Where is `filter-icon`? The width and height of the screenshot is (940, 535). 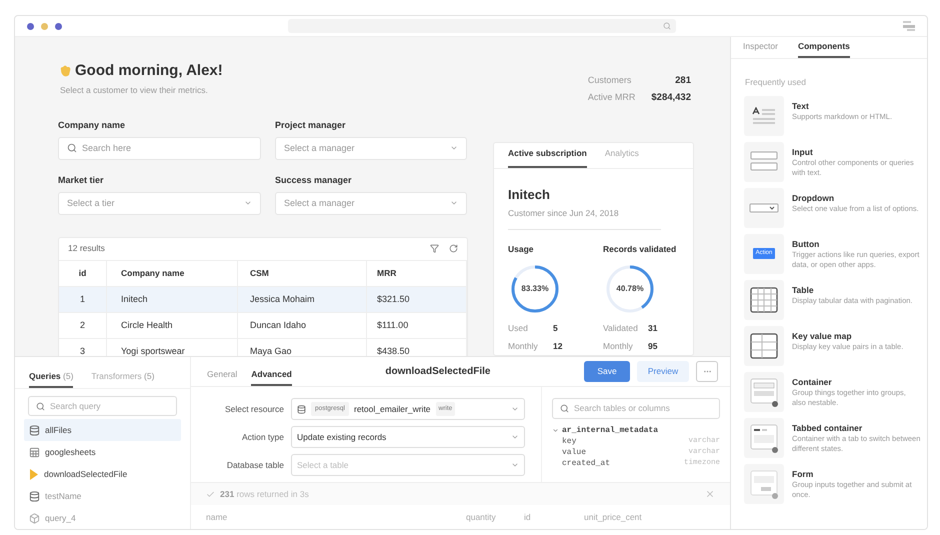
filter-icon is located at coordinates (434, 249).